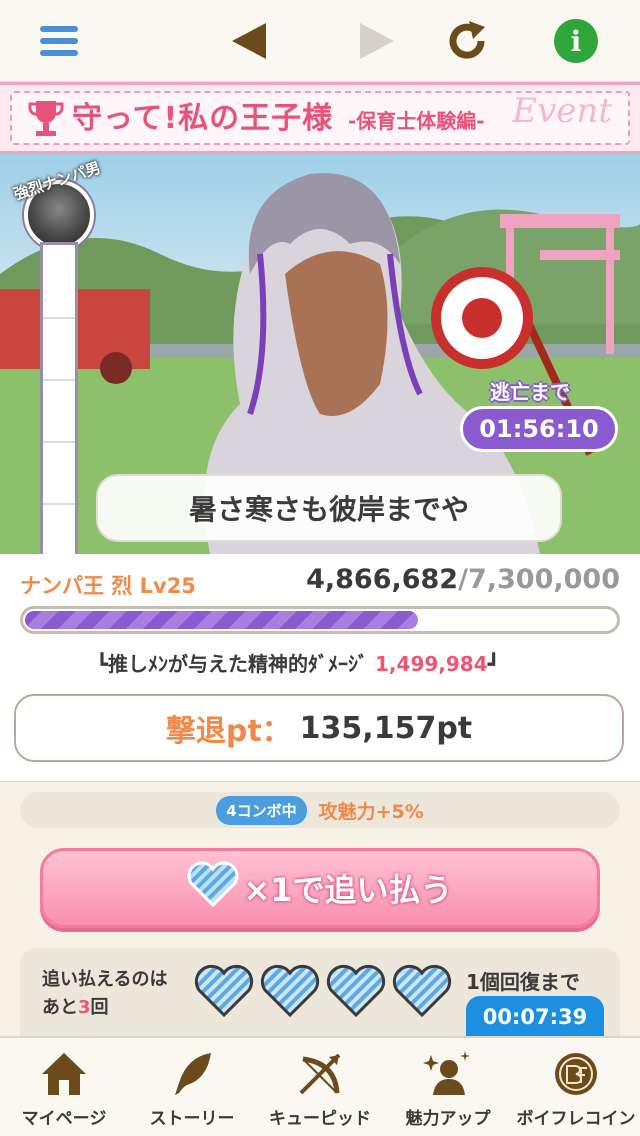  What do you see at coordinates (539, 579) in the screenshot?
I see `hp-max: /7,300,000` at bounding box center [539, 579].